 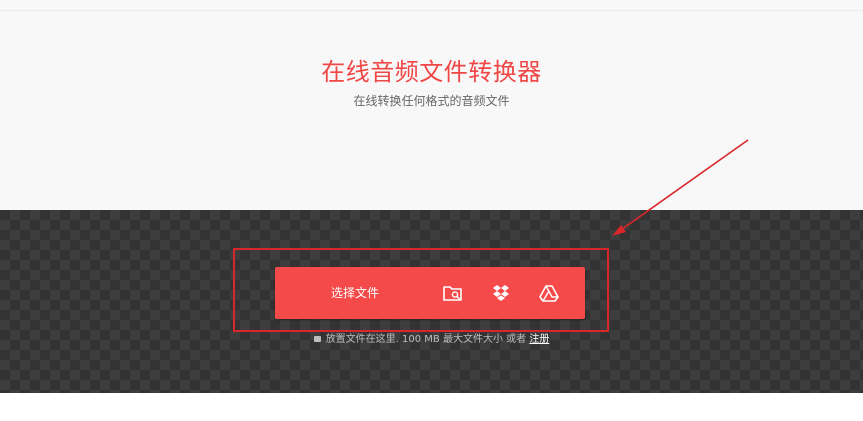 What do you see at coordinates (431, 101) in the screenshot?
I see `page-subtitle: 在线转换任何格式的音频文件` at bounding box center [431, 101].